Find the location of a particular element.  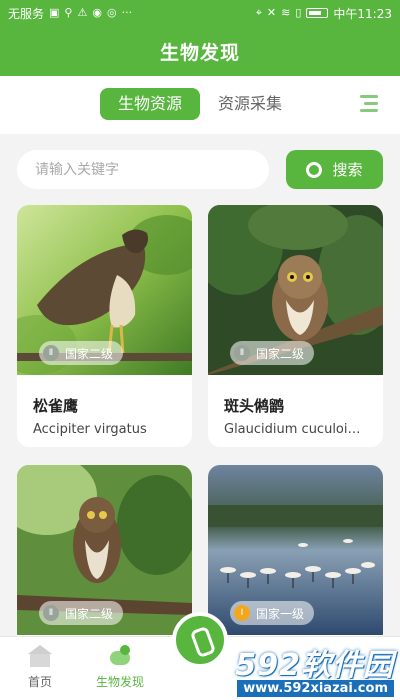

tab-bar: 生物资源 资源采集 is located at coordinates (200, 105).